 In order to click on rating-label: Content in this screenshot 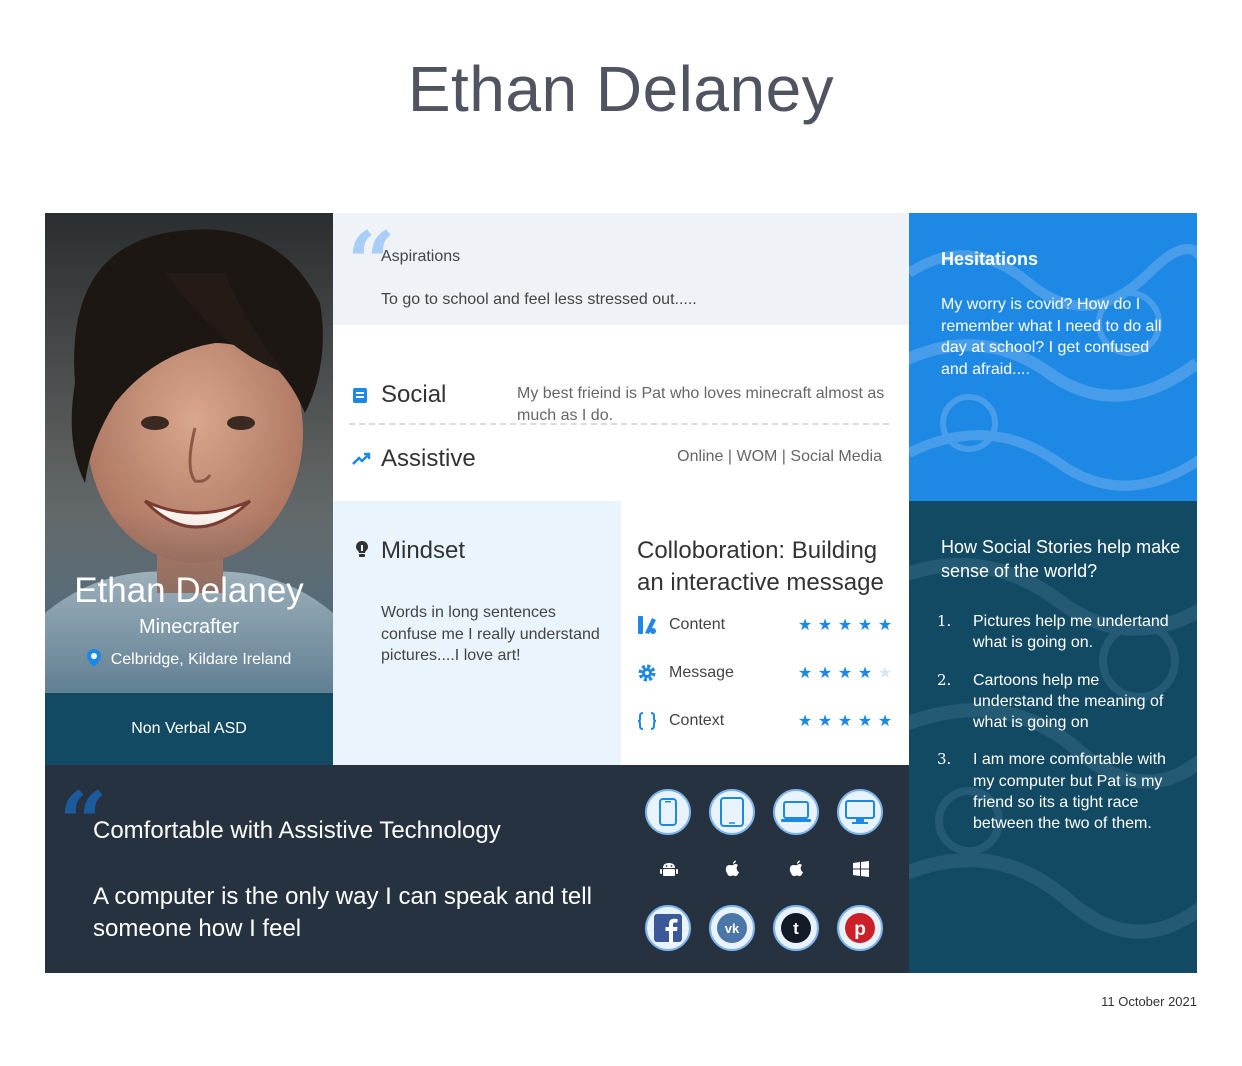, I will do `click(697, 624)`.